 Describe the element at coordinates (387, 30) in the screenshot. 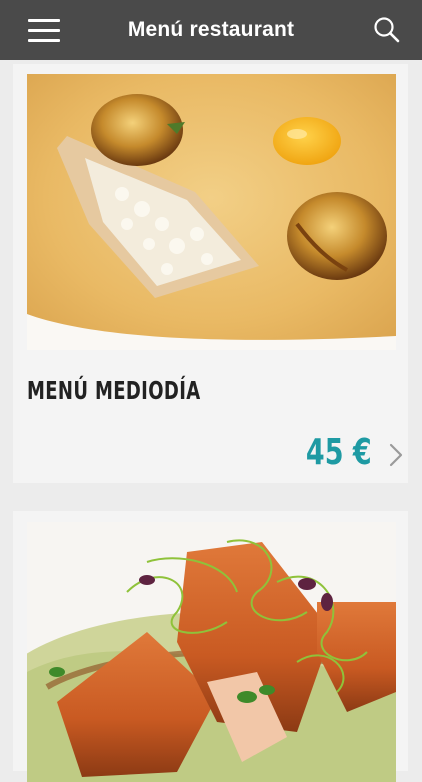

I see `search-icon` at that location.